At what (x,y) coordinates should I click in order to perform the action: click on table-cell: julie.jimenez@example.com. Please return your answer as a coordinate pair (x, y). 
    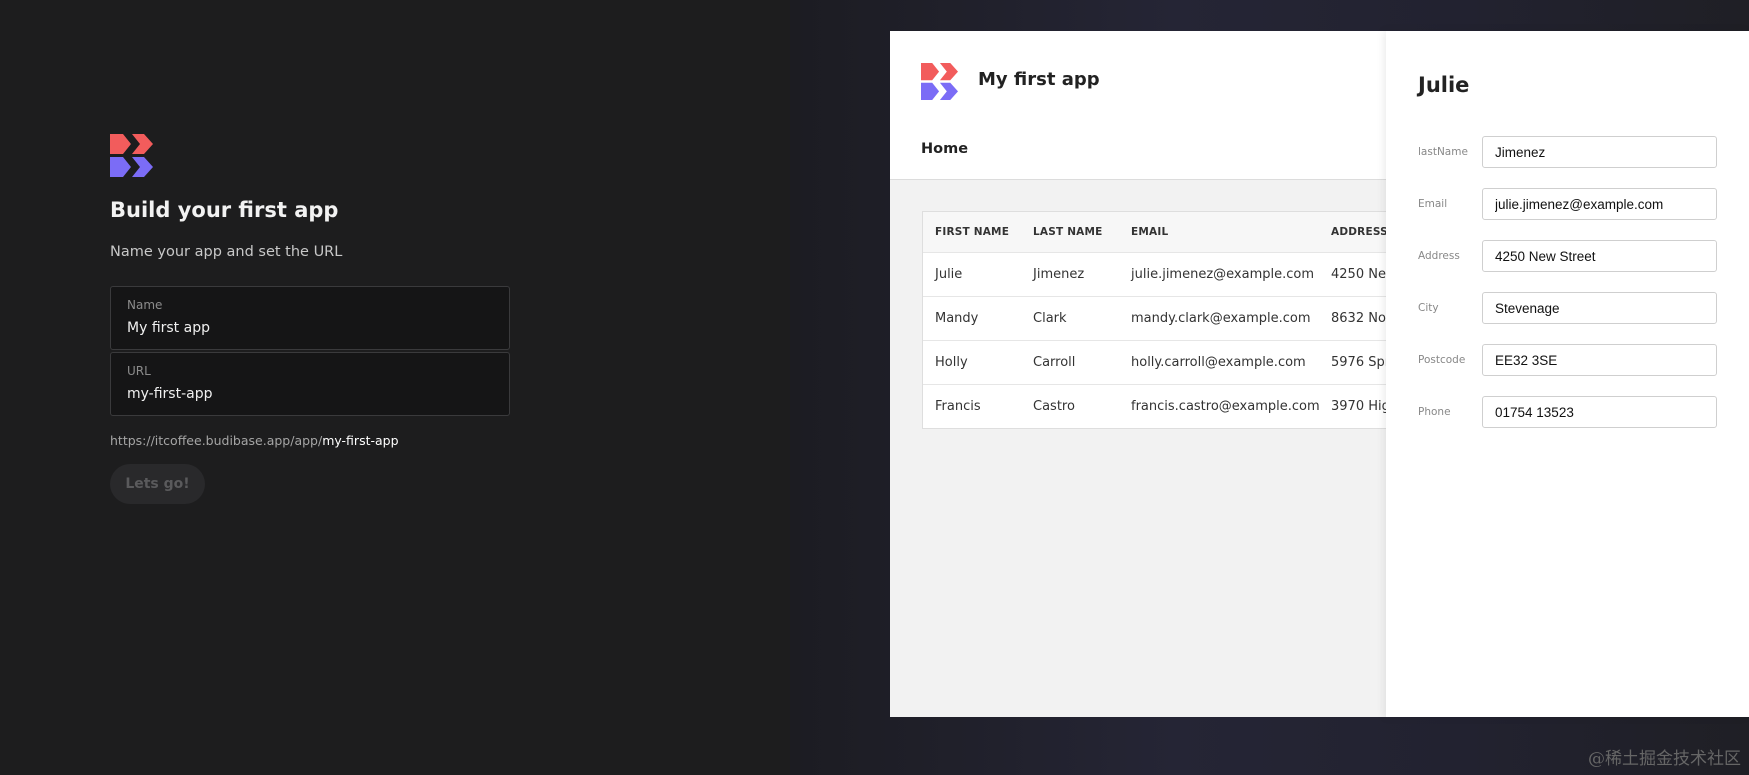
    Looking at the image, I should click on (1223, 274).